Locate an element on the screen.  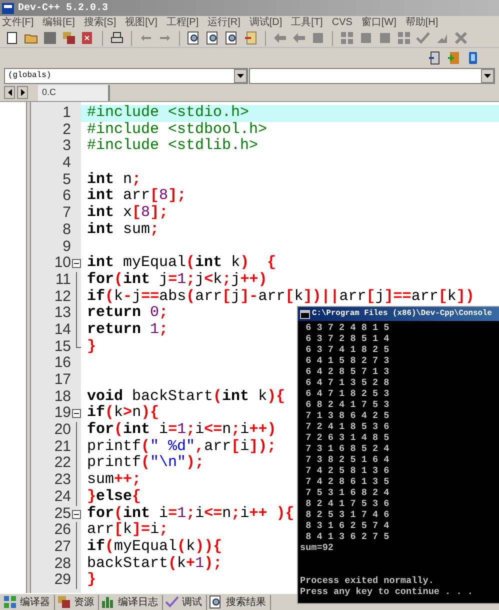
code-line: if(myEqual(k)){ is located at coordinates (154, 547).